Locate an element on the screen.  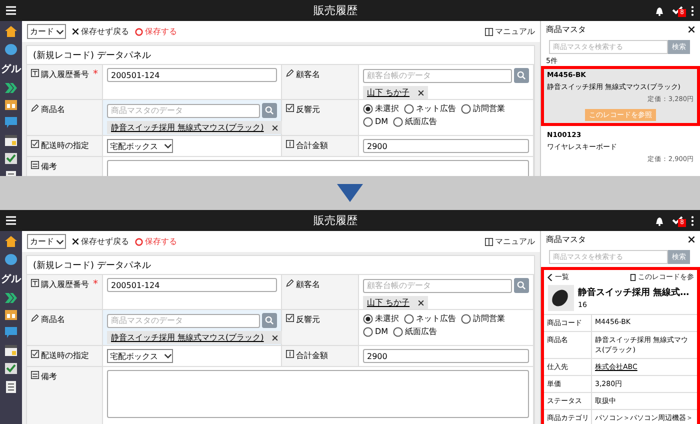
app-title: 販売履歴 is located at coordinates (335, 220).